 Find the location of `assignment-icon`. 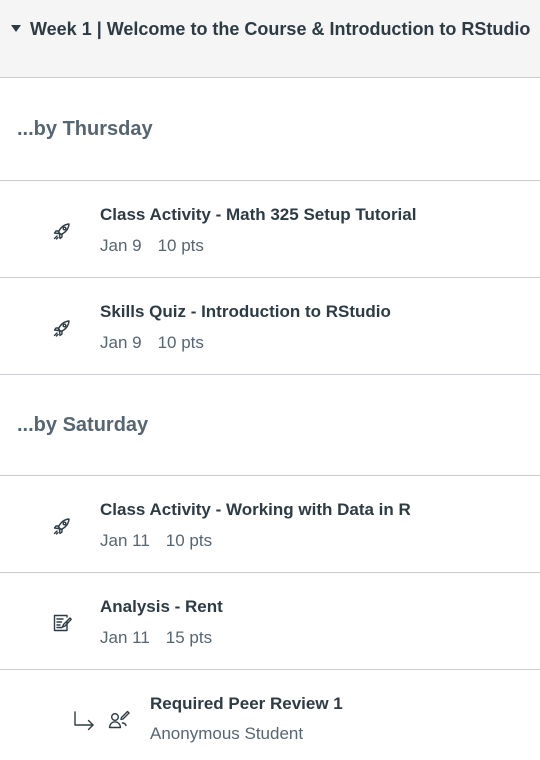

assignment-icon is located at coordinates (62, 623).